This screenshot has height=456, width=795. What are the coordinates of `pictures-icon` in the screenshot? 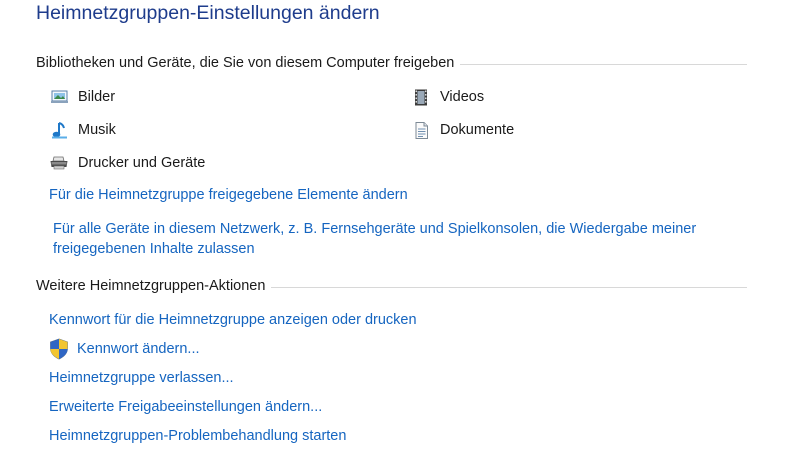 It's located at (59, 97).